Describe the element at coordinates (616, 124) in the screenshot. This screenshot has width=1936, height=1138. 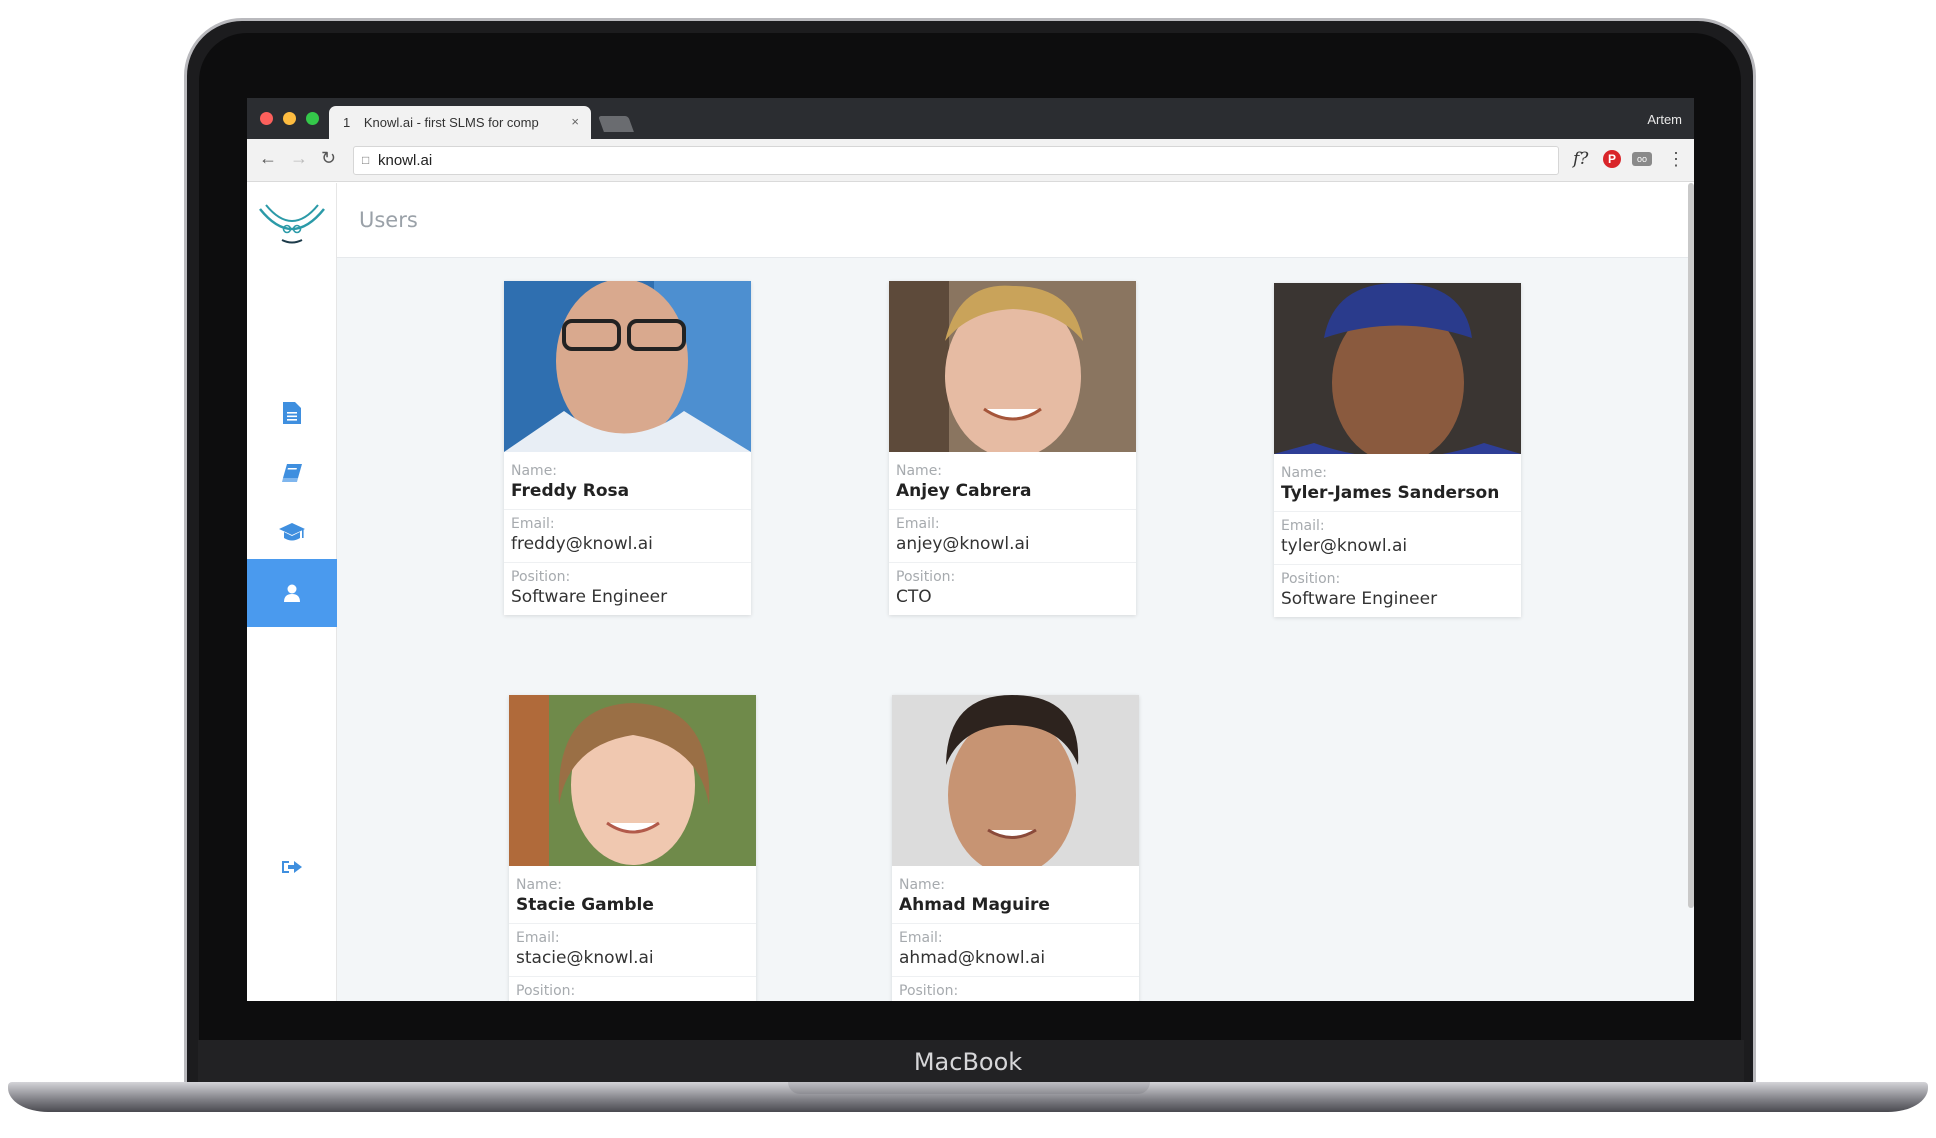
I see `new-tab-button` at that location.